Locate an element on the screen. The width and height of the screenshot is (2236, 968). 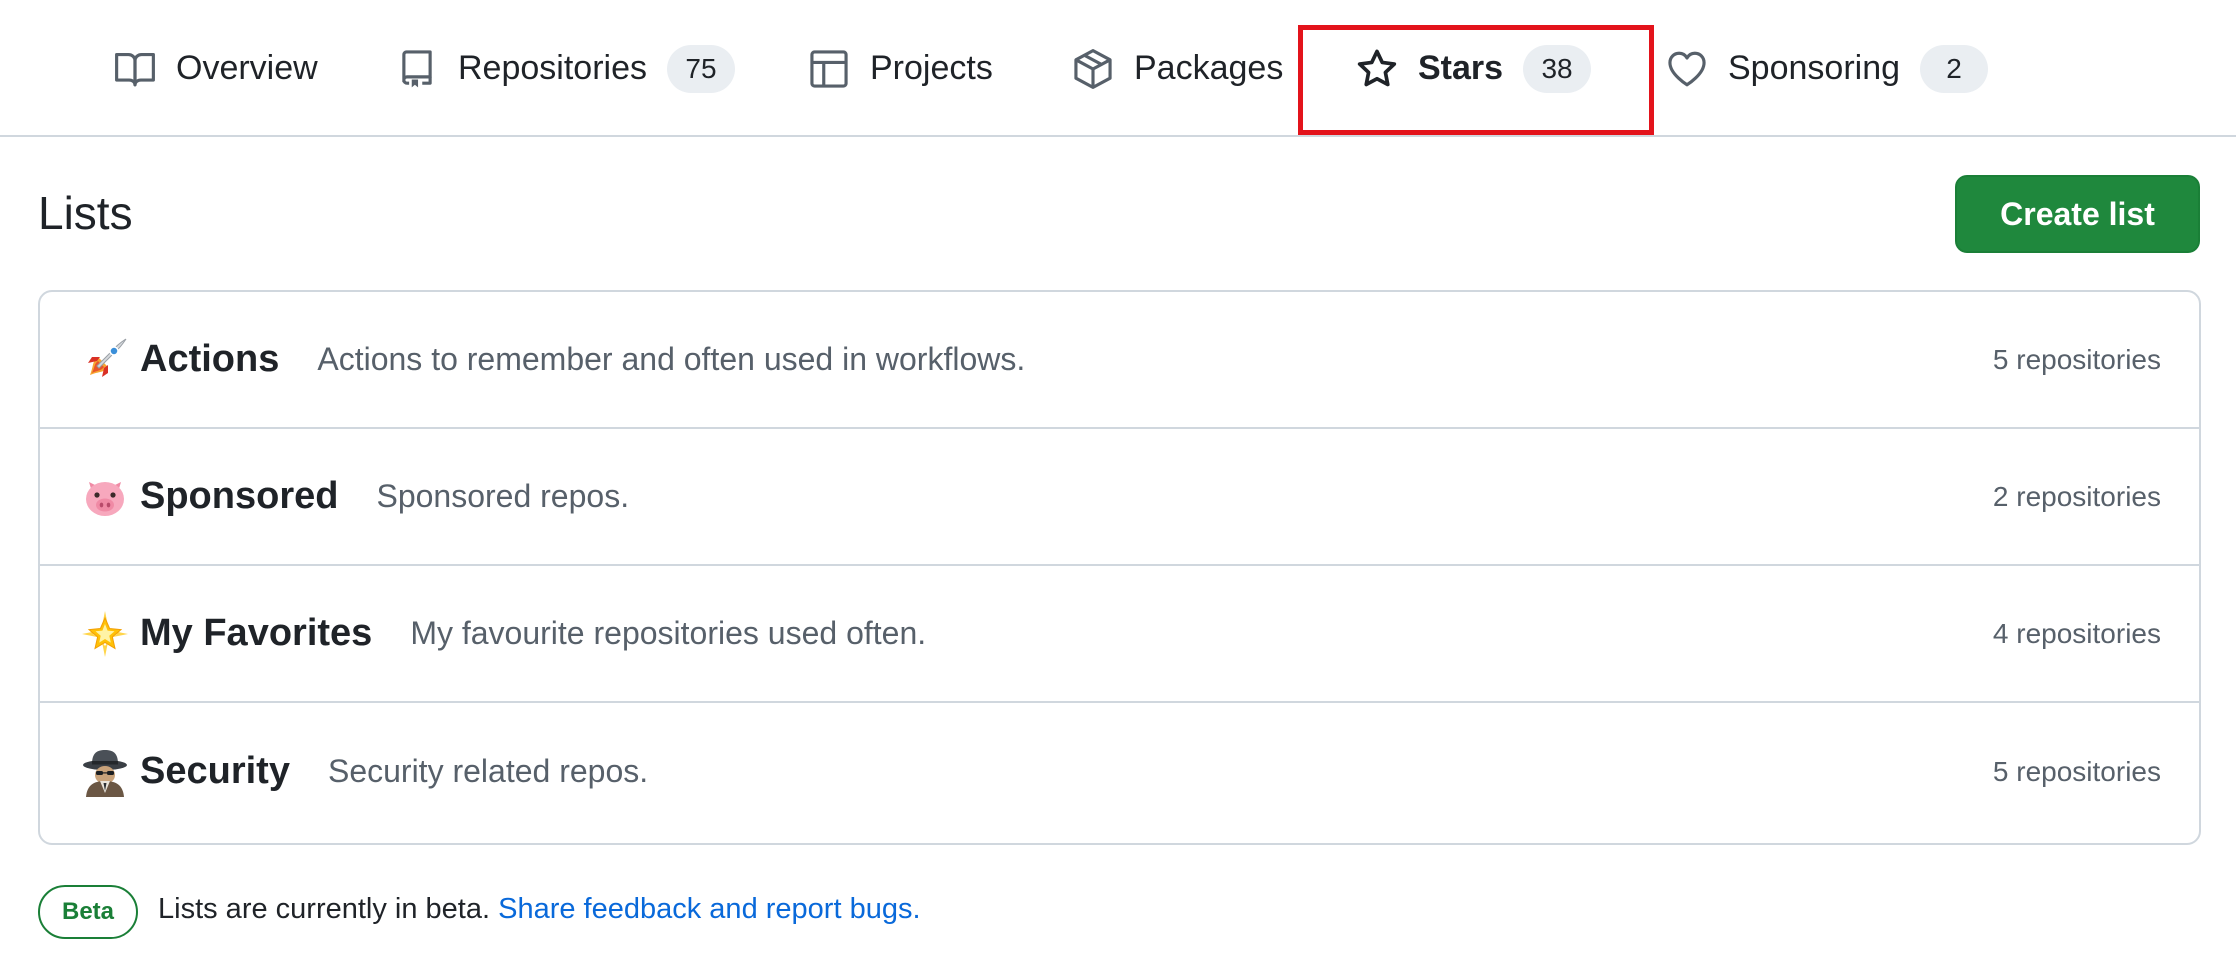
repositories-count-badge: 75 is located at coordinates (700, 68).